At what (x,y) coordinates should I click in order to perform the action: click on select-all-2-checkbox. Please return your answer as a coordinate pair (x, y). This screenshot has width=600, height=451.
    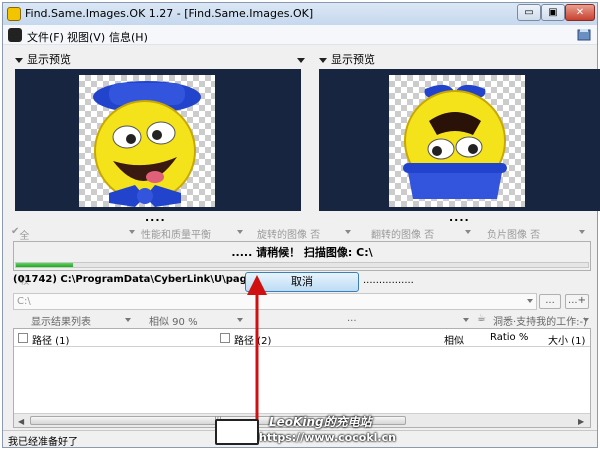
    Looking at the image, I should click on (225, 338).